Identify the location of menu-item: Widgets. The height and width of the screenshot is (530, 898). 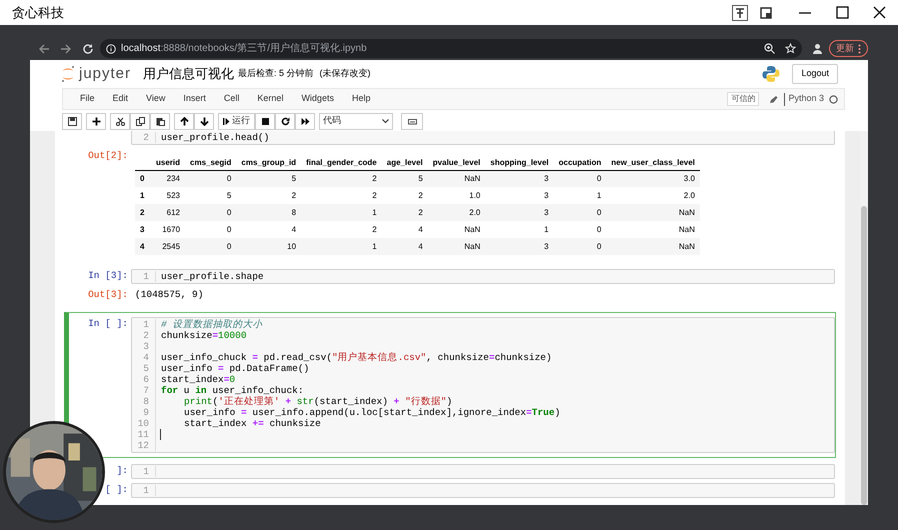
(317, 99).